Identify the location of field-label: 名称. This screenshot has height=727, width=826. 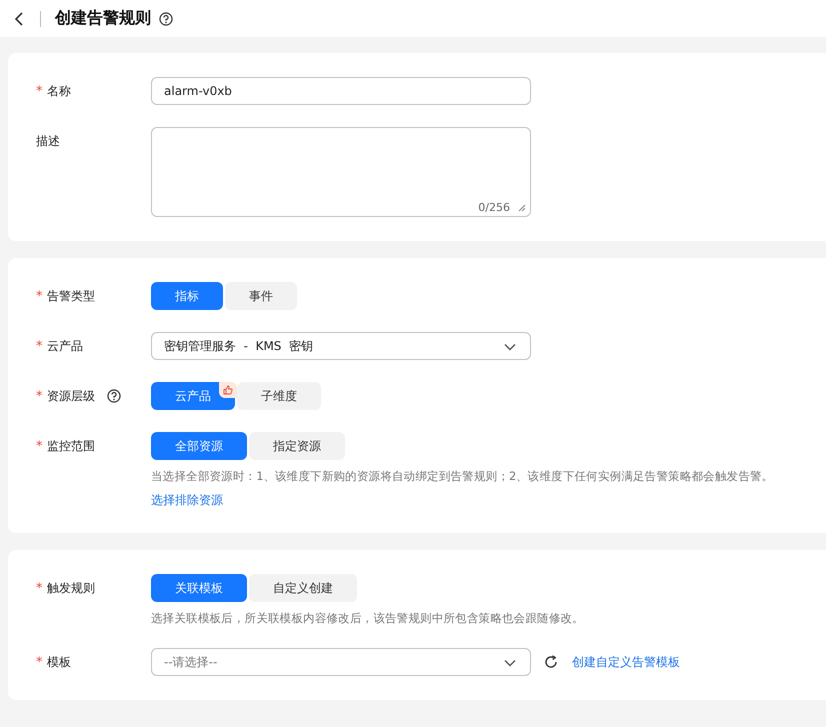
(59, 91).